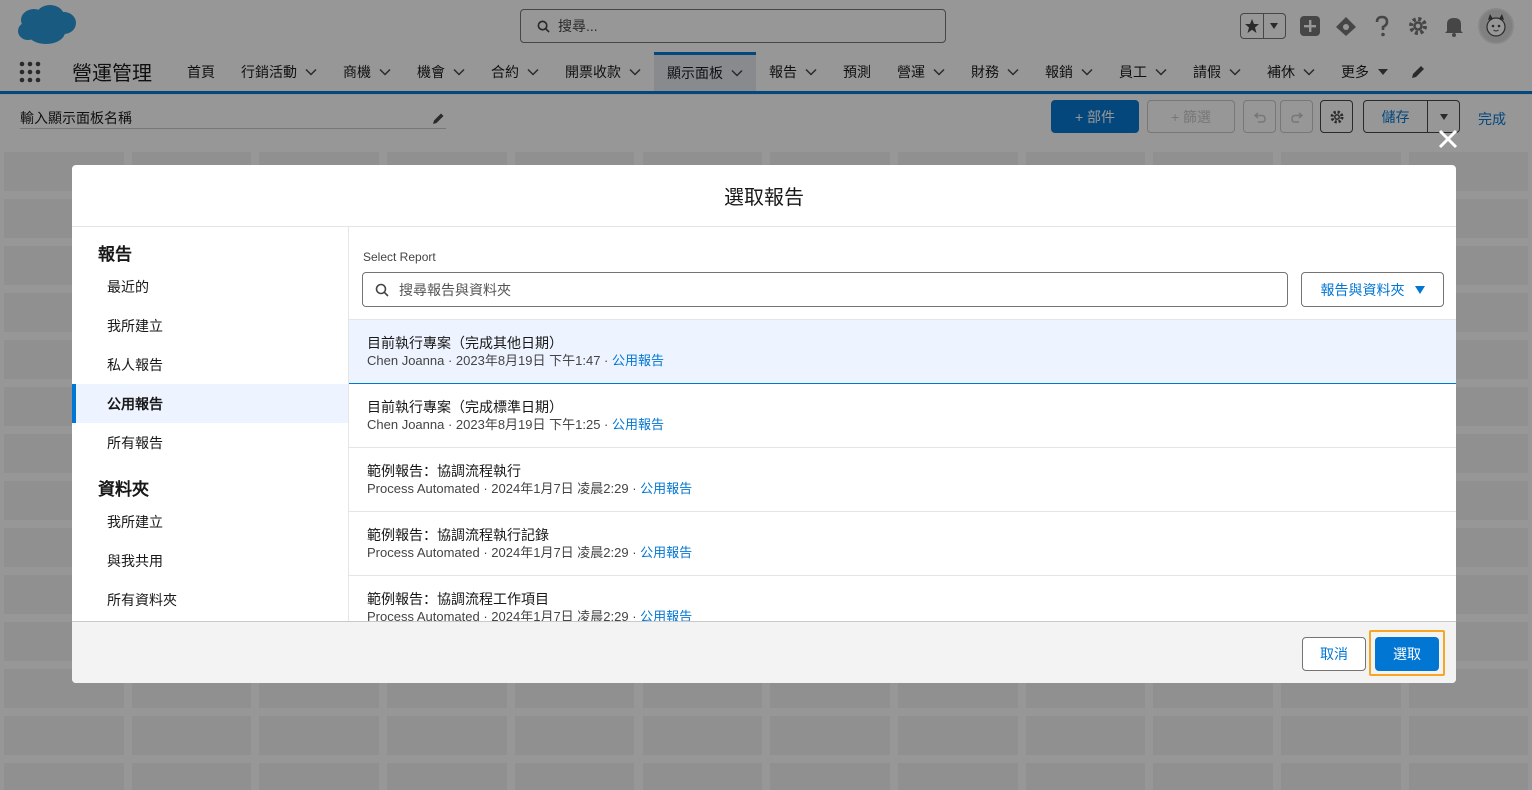  What do you see at coordinates (764, 652) in the screenshot?
I see `modal-footer: 取消 選取` at bounding box center [764, 652].